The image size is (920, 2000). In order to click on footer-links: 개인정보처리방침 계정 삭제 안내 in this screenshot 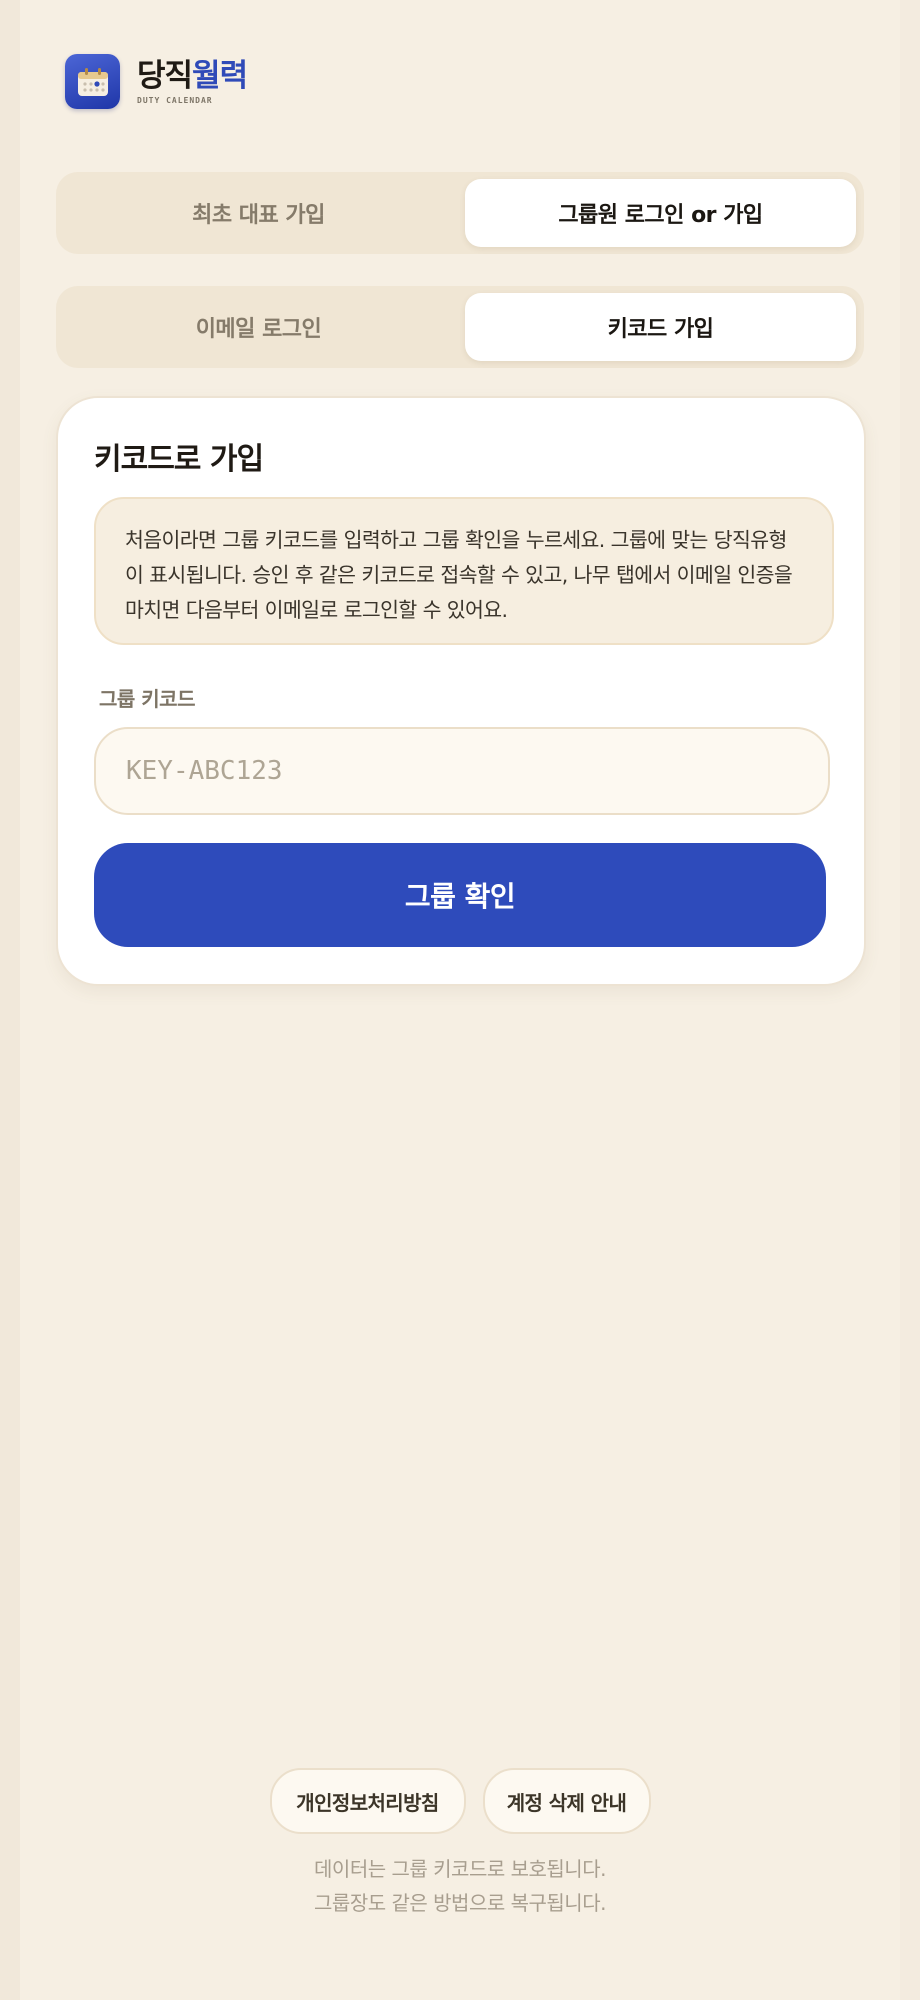, I will do `click(460, 1801)`.